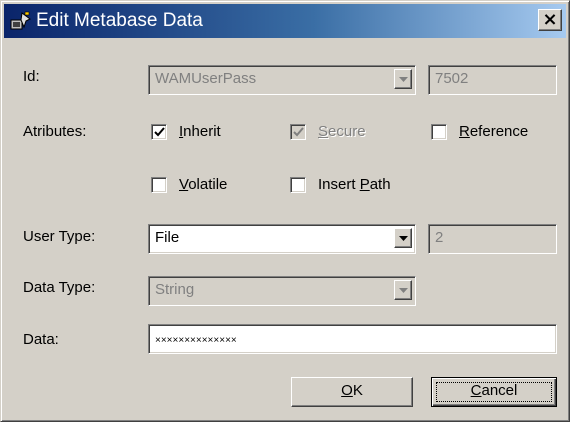 This screenshot has height=426, width=572. Describe the element at coordinates (41, 339) in the screenshot. I see `data-label: Data:` at that location.